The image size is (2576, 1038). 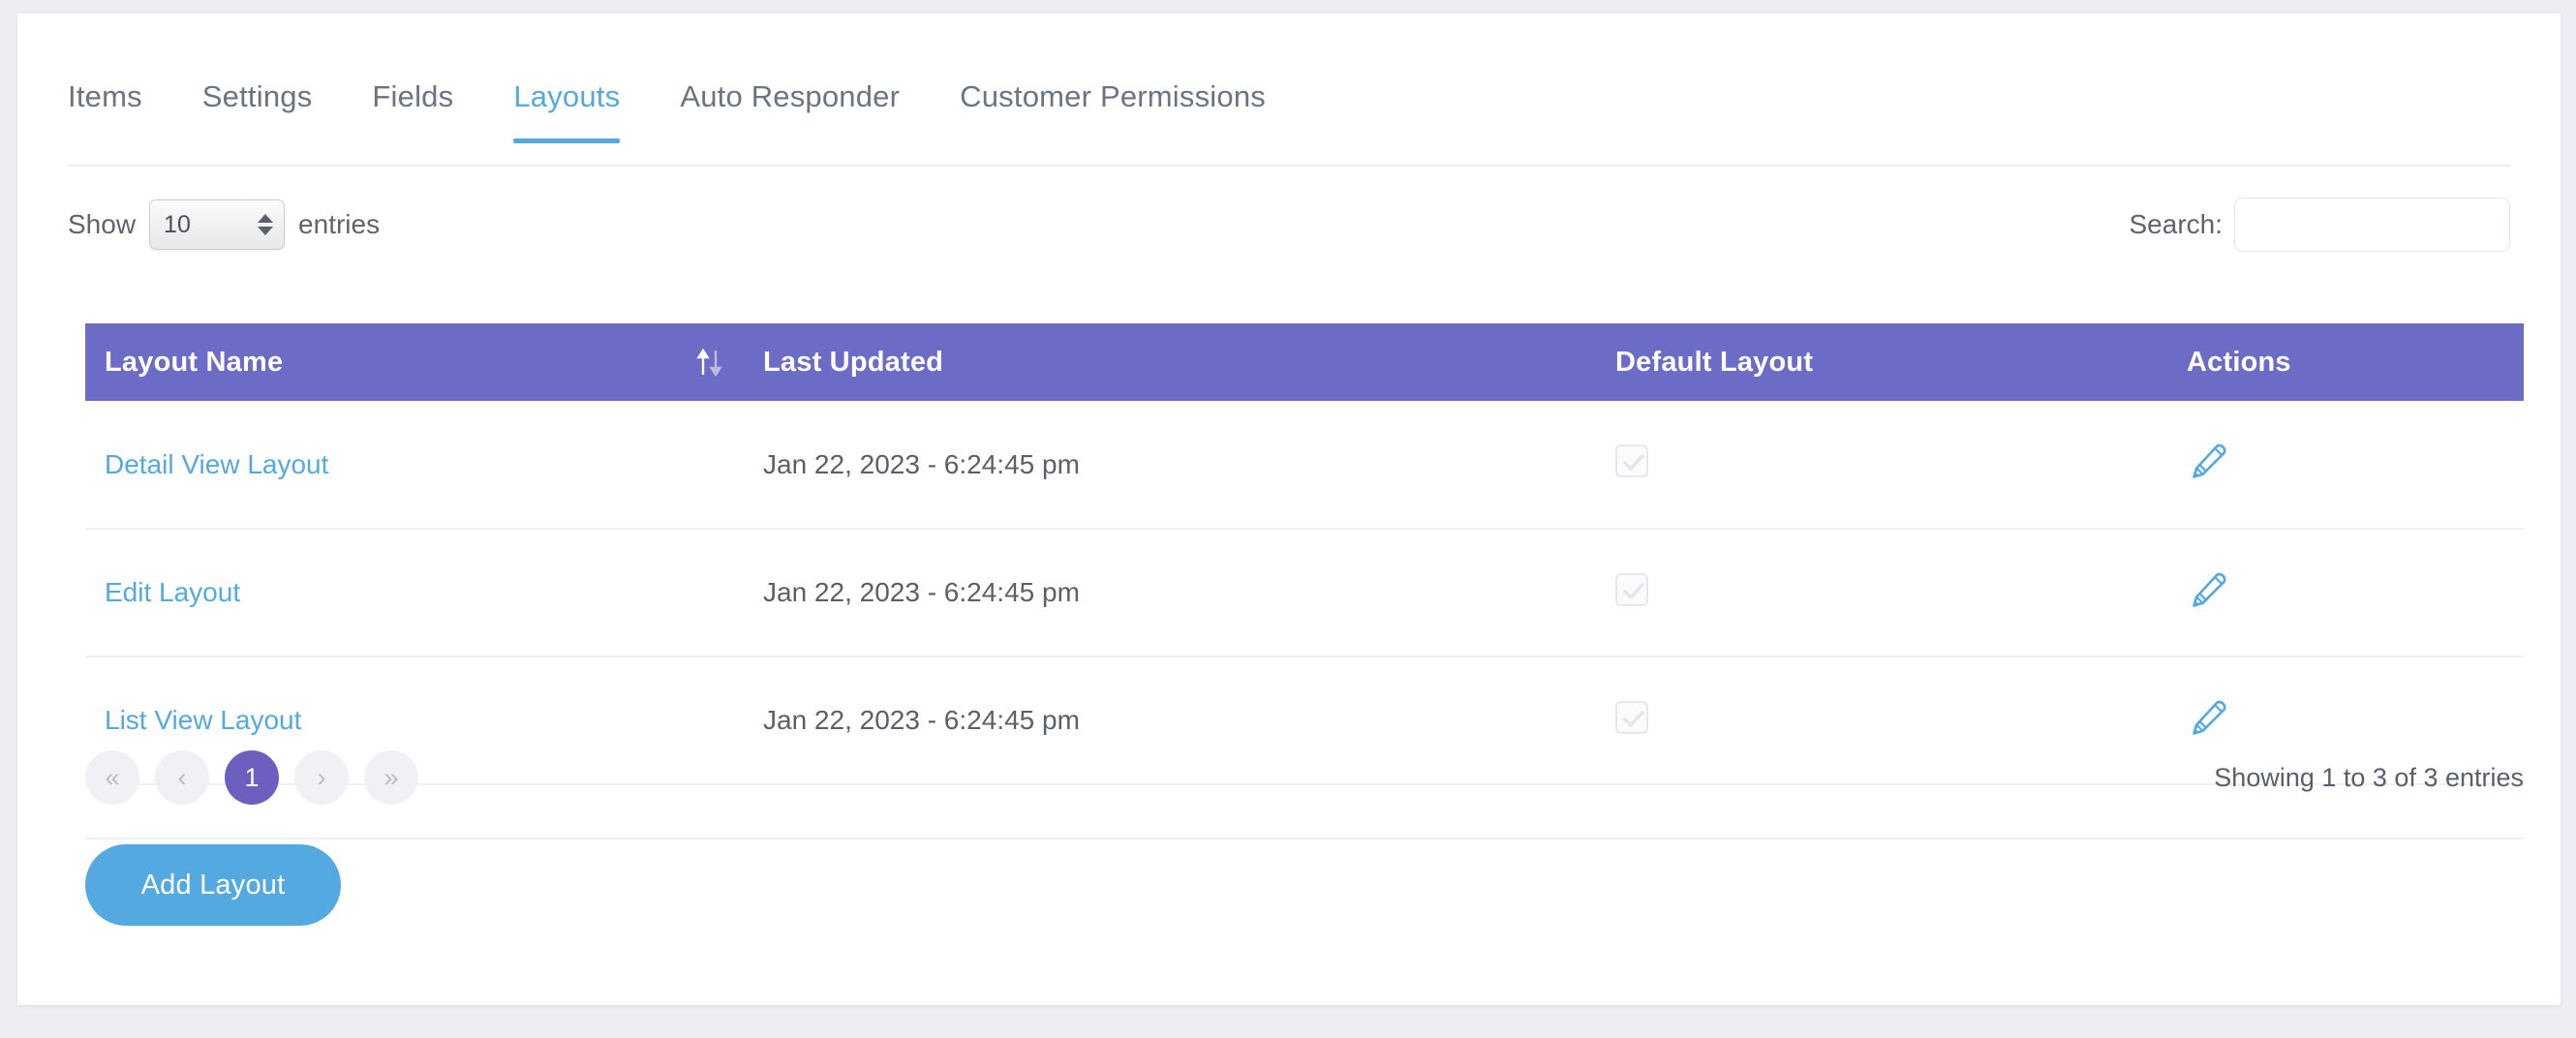 What do you see at coordinates (321, 778) in the screenshot?
I see `pagination-next-button: ›` at bounding box center [321, 778].